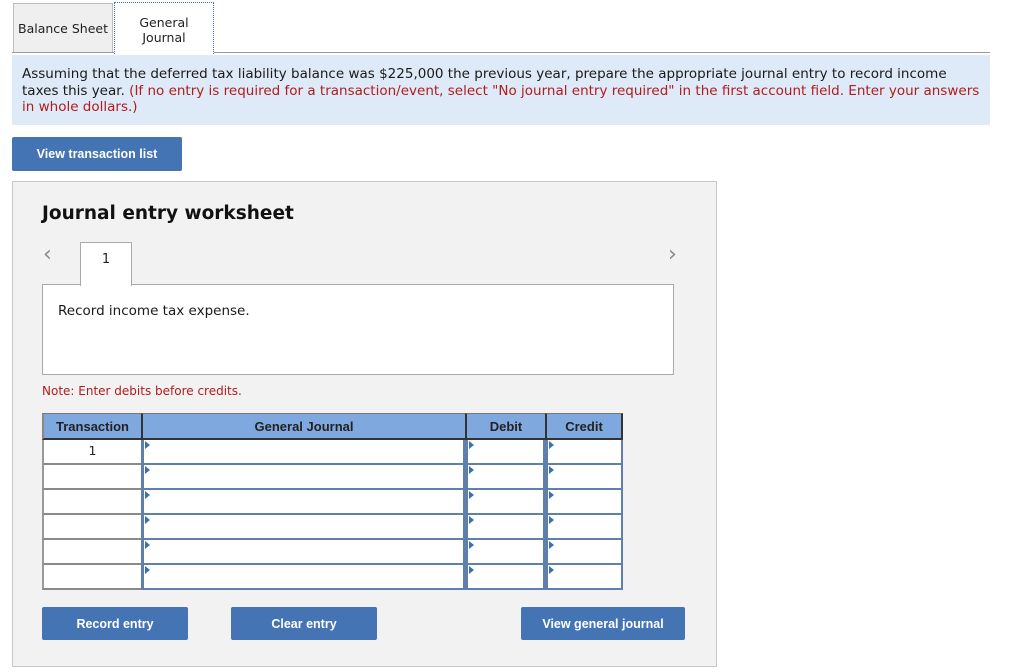 Image resolution: width=1024 pixels, height=672 pixels. What do you see at coordinates (164, 28) in the screenshot?
I see `tab-general-journal: General Journal` at bounding box center [164, 28].